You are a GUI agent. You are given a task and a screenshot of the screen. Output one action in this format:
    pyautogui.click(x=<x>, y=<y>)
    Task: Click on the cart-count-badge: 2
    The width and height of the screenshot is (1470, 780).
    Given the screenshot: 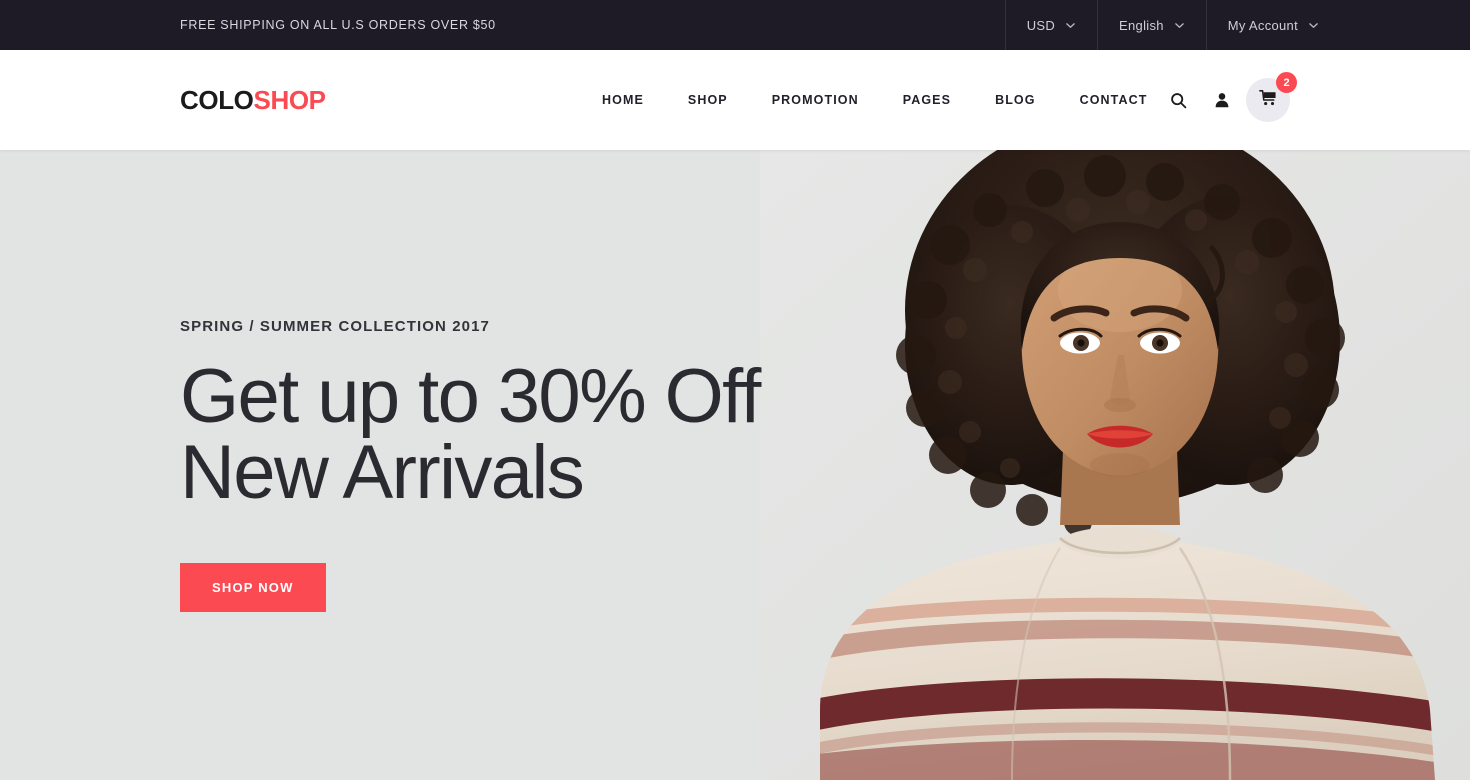 What is the action you would take?
    pyautogui.click(x=1286, y=82)
    